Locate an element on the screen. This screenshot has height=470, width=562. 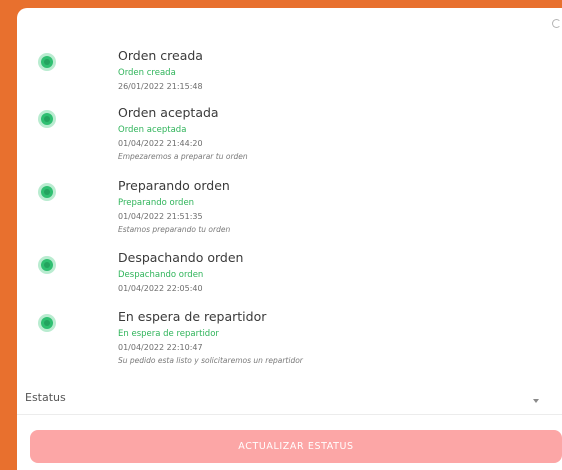
step-status: En espera de repartidor is located at coordinates (168, 334).